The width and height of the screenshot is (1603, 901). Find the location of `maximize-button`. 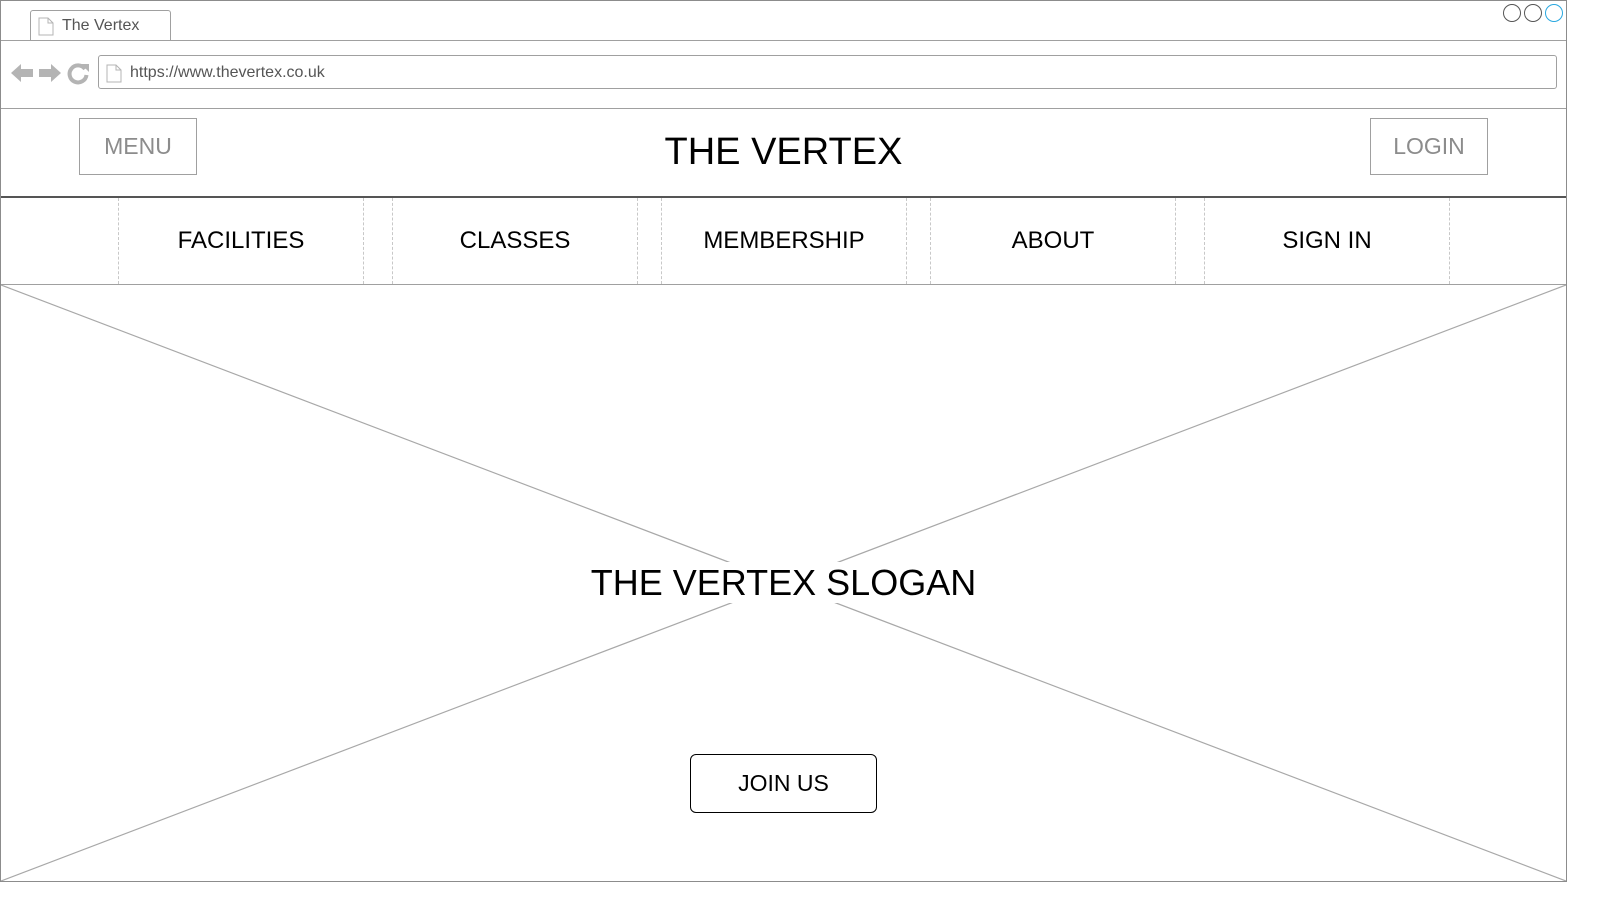

maximize-button is located at coordinates (1533, 13).